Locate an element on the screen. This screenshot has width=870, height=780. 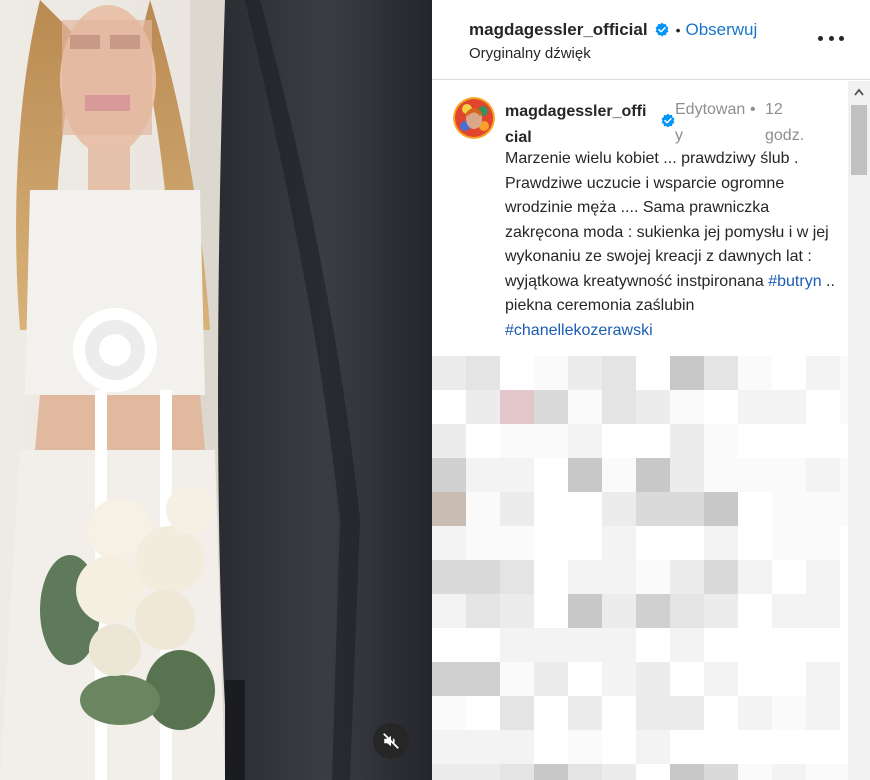
author-row: magdagessler_official • Obserwuj is located at coordinates (613, 30).